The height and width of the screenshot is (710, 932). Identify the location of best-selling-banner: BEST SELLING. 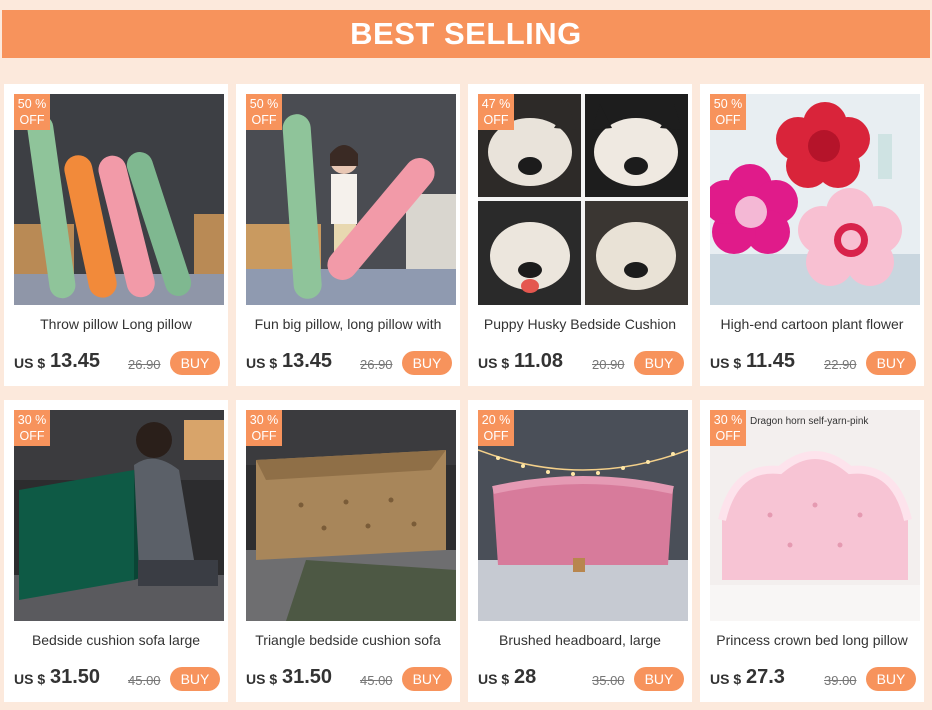
(466, 34).